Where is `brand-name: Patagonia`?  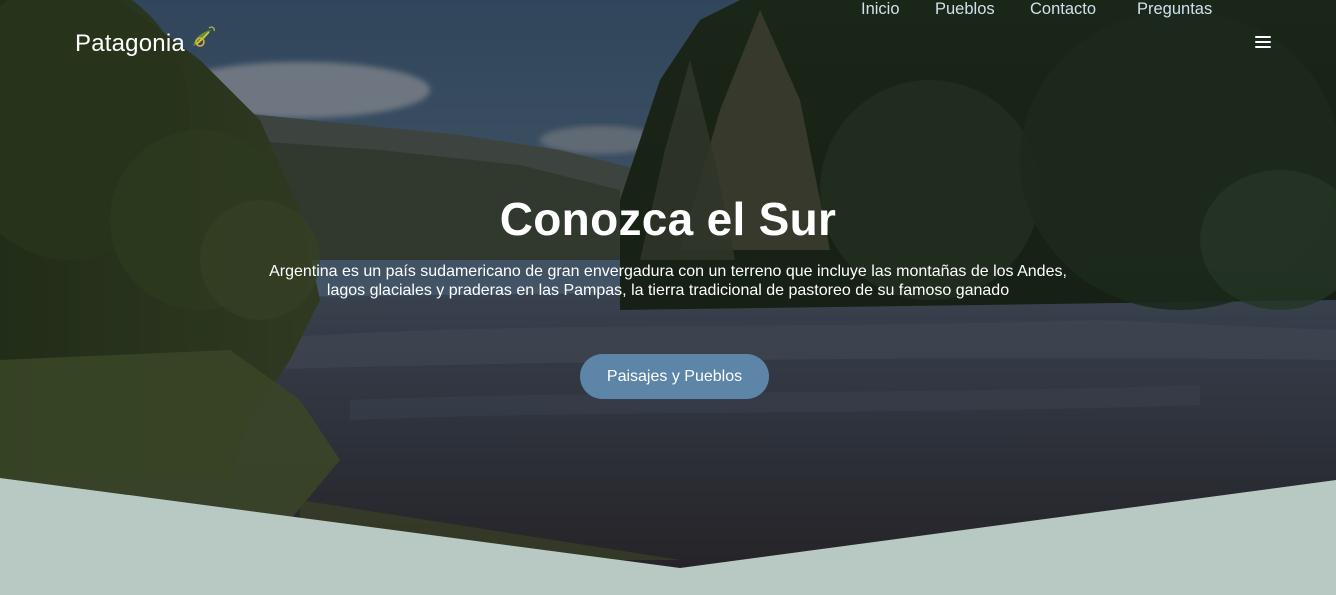 brand-name: Patagonia is located at coordinates (130, 43).